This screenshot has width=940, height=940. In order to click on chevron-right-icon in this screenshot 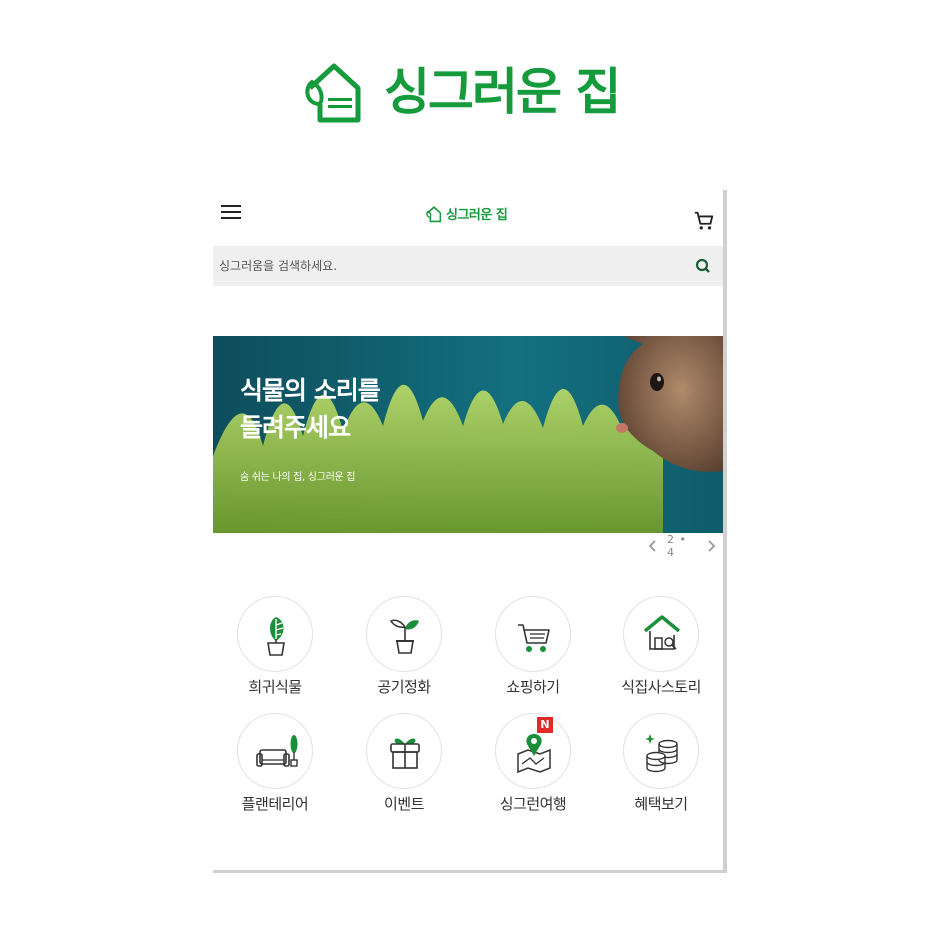, I will do `click(711, 546)`.